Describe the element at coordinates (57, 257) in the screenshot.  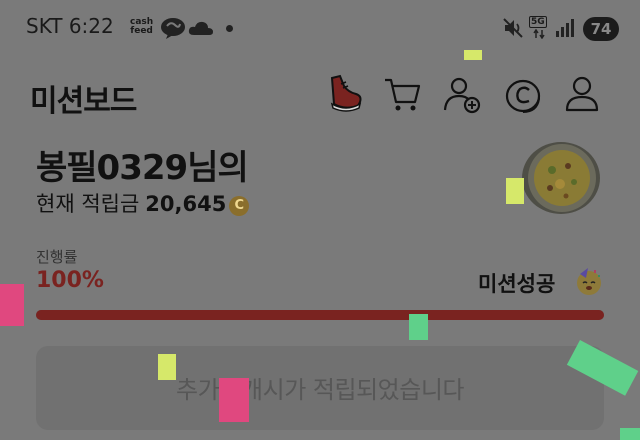
I see `progress-label: 진행률` at that location.